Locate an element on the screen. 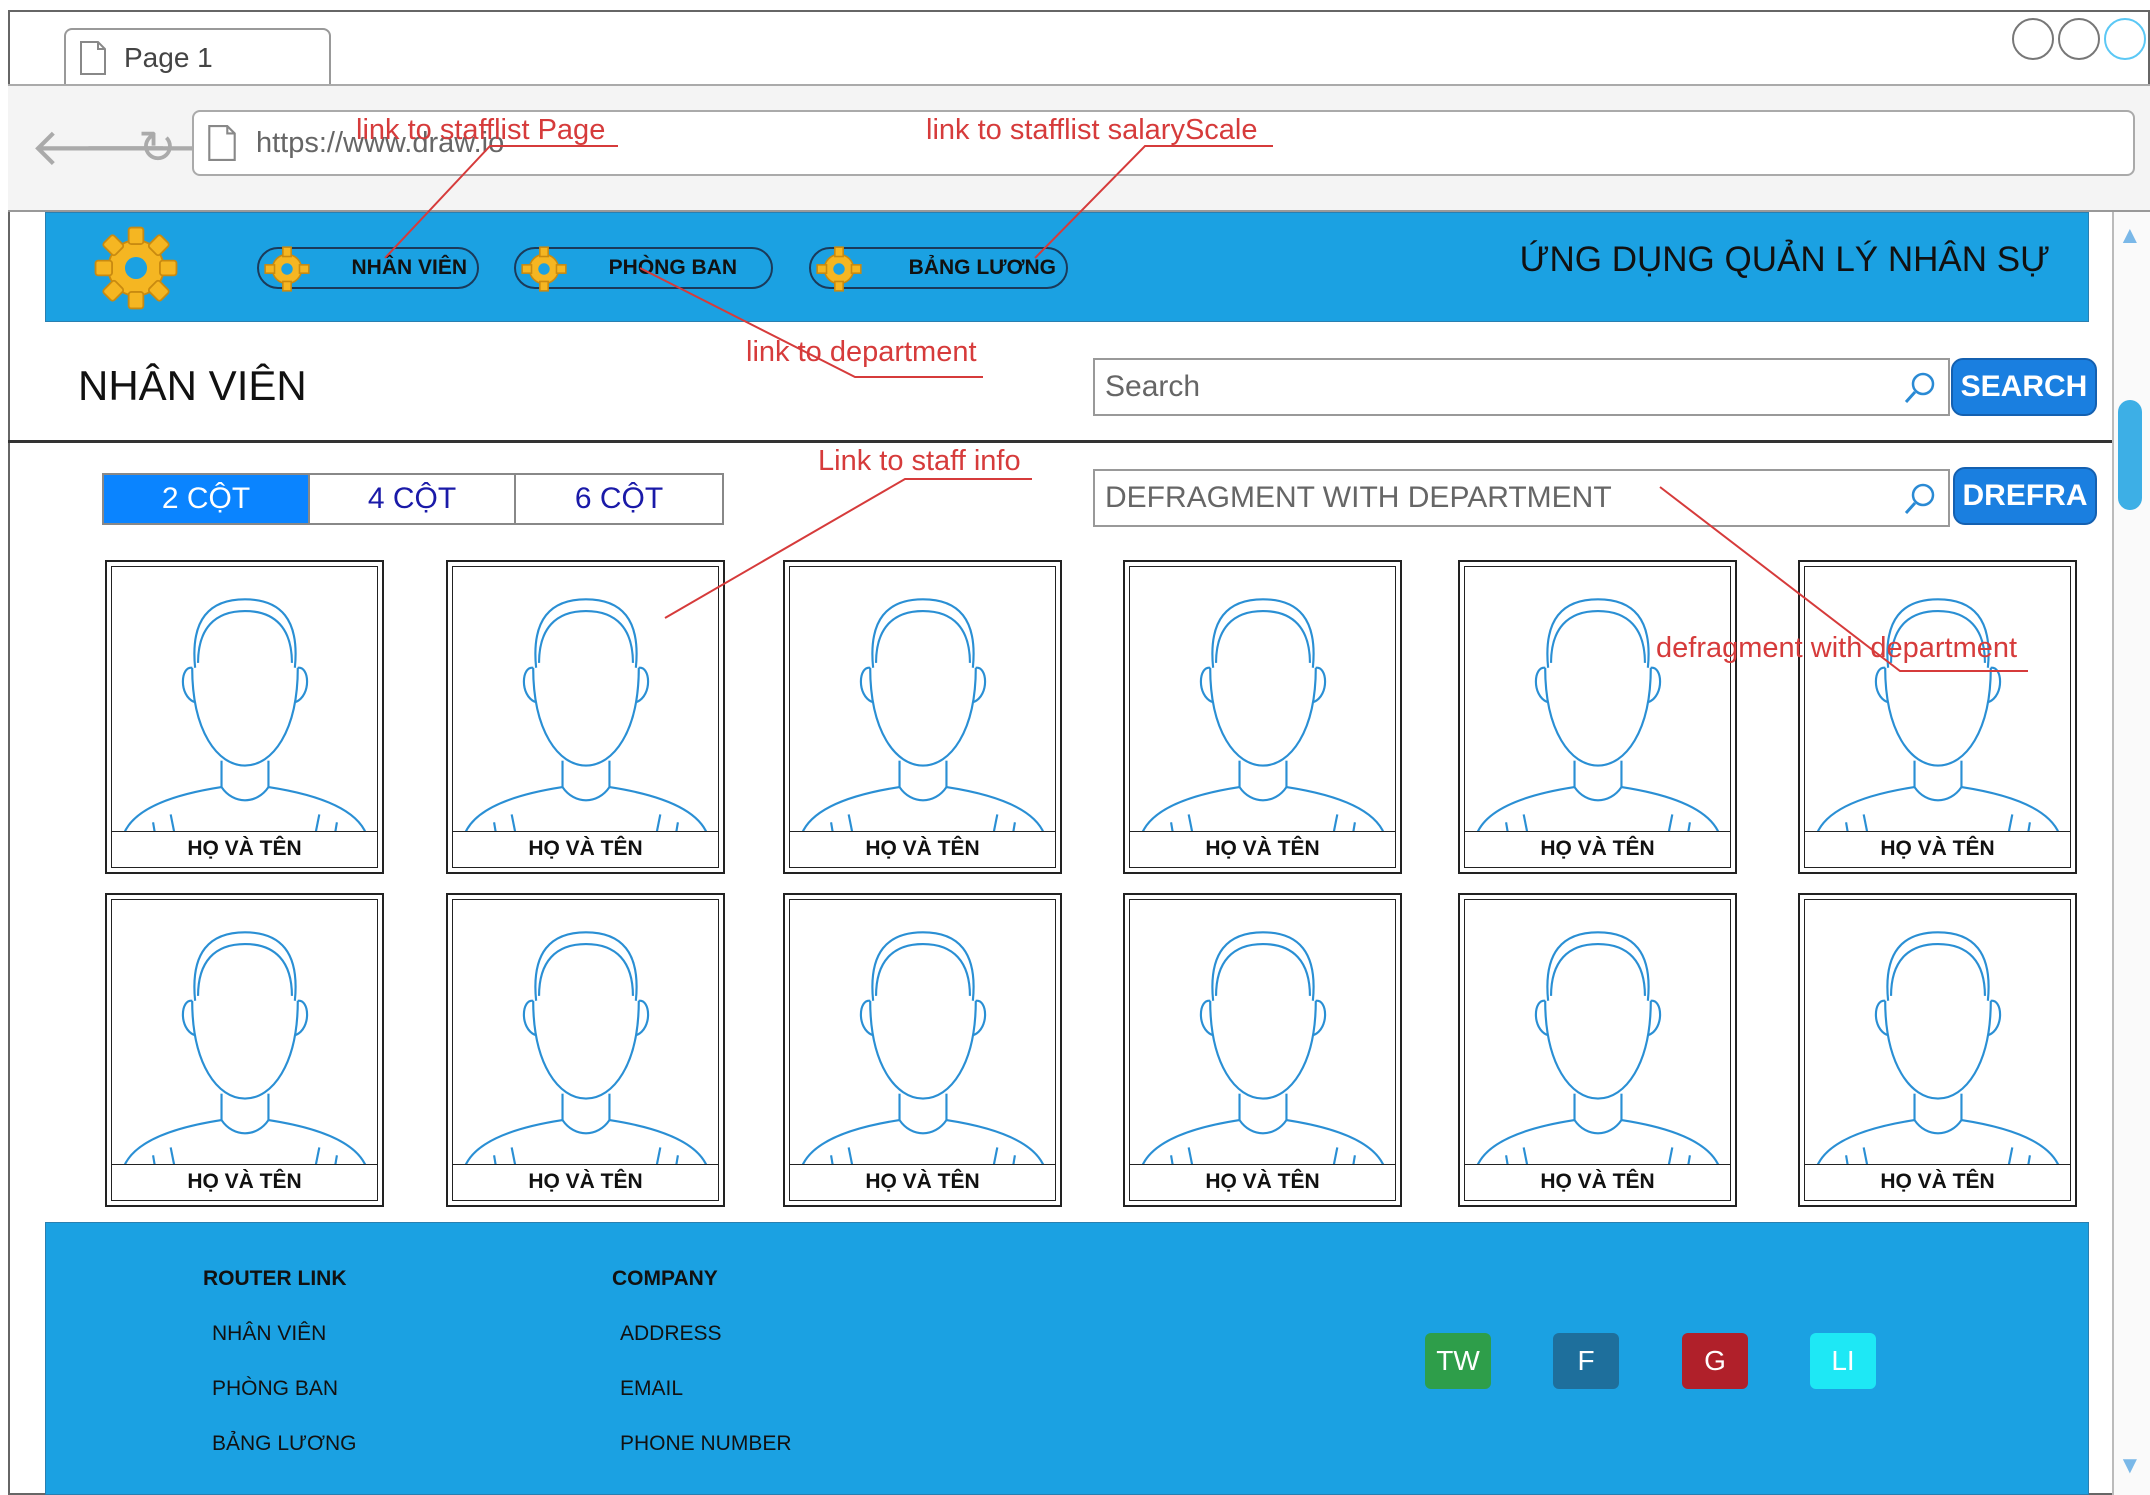  department-filter-input: DEFRAGMENT WITH DEPARTMENT is located at coordinates (1521, 498).